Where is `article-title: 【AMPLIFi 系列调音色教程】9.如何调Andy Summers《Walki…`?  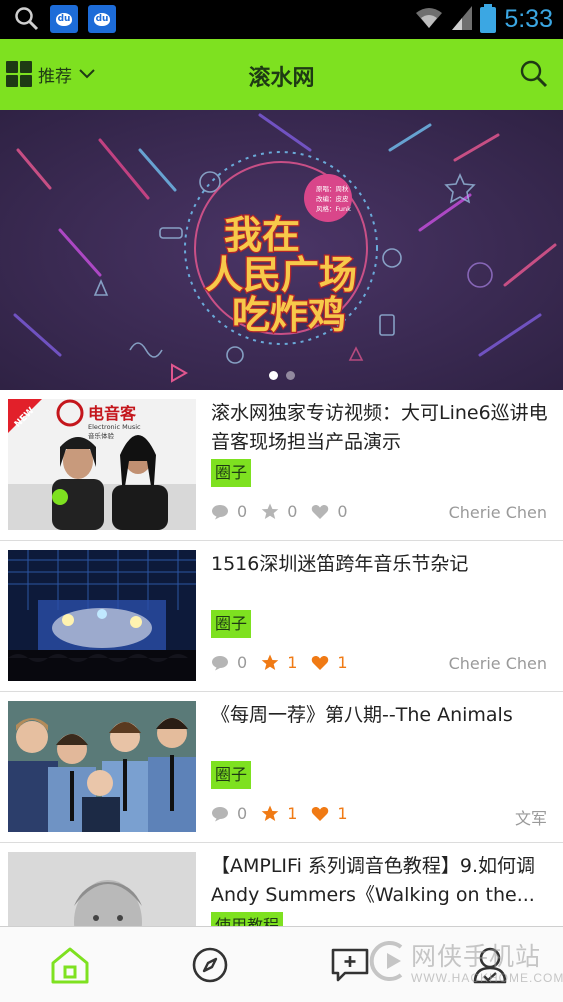 article-title: 【AMPLIFi 系列调音色教程】9.如何调Andy Summers《Walki… is located at coordinates (380, 881).